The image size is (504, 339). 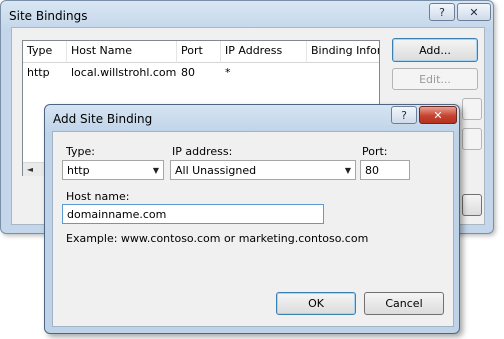 What do you see at coordinates (472, 205) in the screenshot?
I see `close-window-button-edge` at bounding box center [472, 205].